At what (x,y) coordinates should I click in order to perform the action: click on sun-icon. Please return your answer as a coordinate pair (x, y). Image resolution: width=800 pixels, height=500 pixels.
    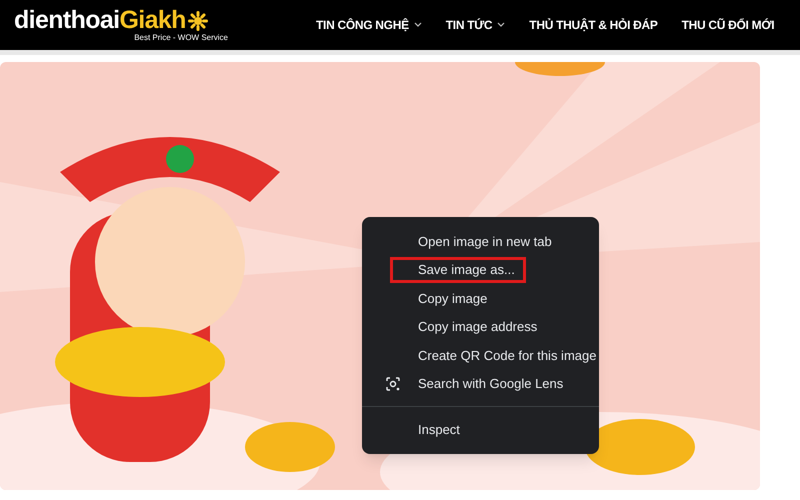
    Looking at the image, I should click on (197, 21).